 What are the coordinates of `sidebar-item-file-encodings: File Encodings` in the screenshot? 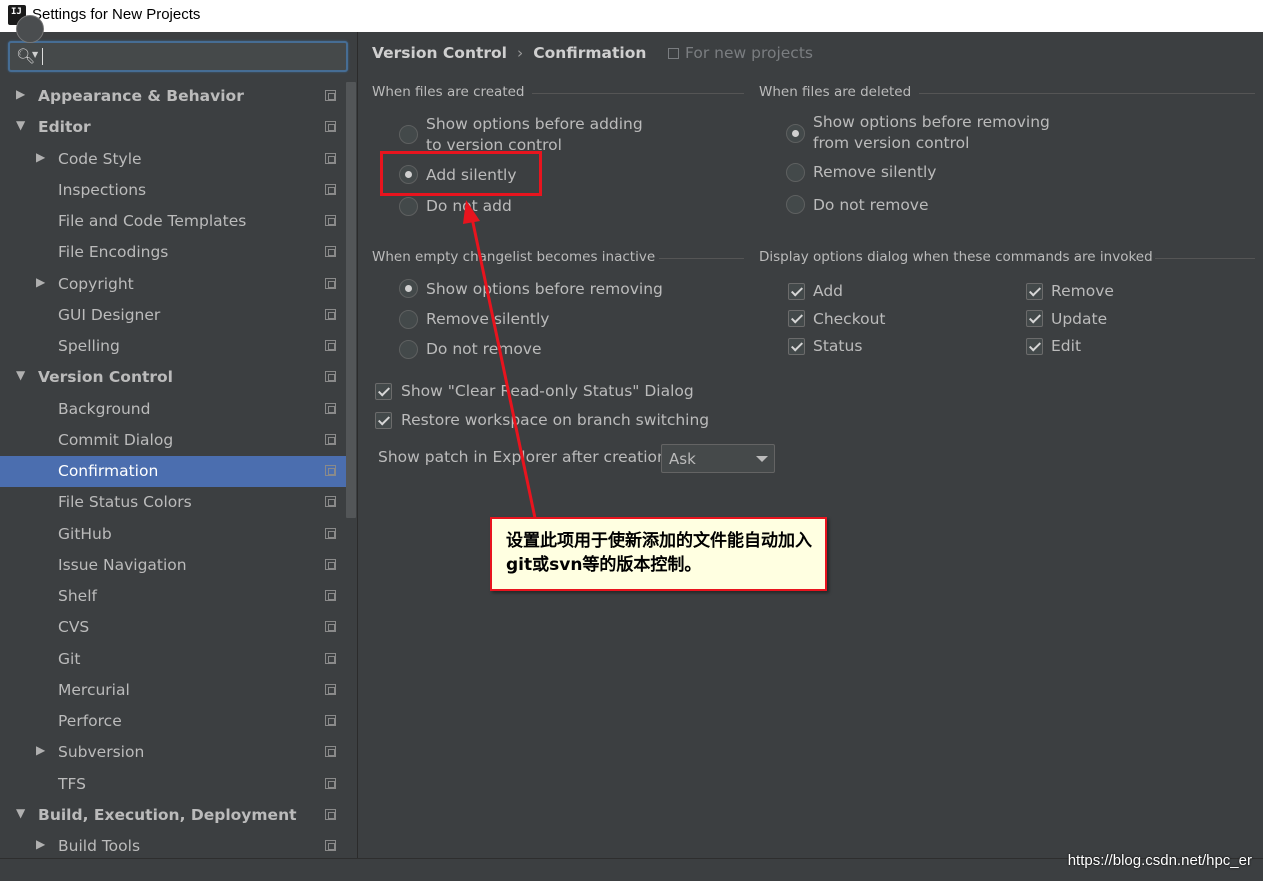 It's located at (173, 252).